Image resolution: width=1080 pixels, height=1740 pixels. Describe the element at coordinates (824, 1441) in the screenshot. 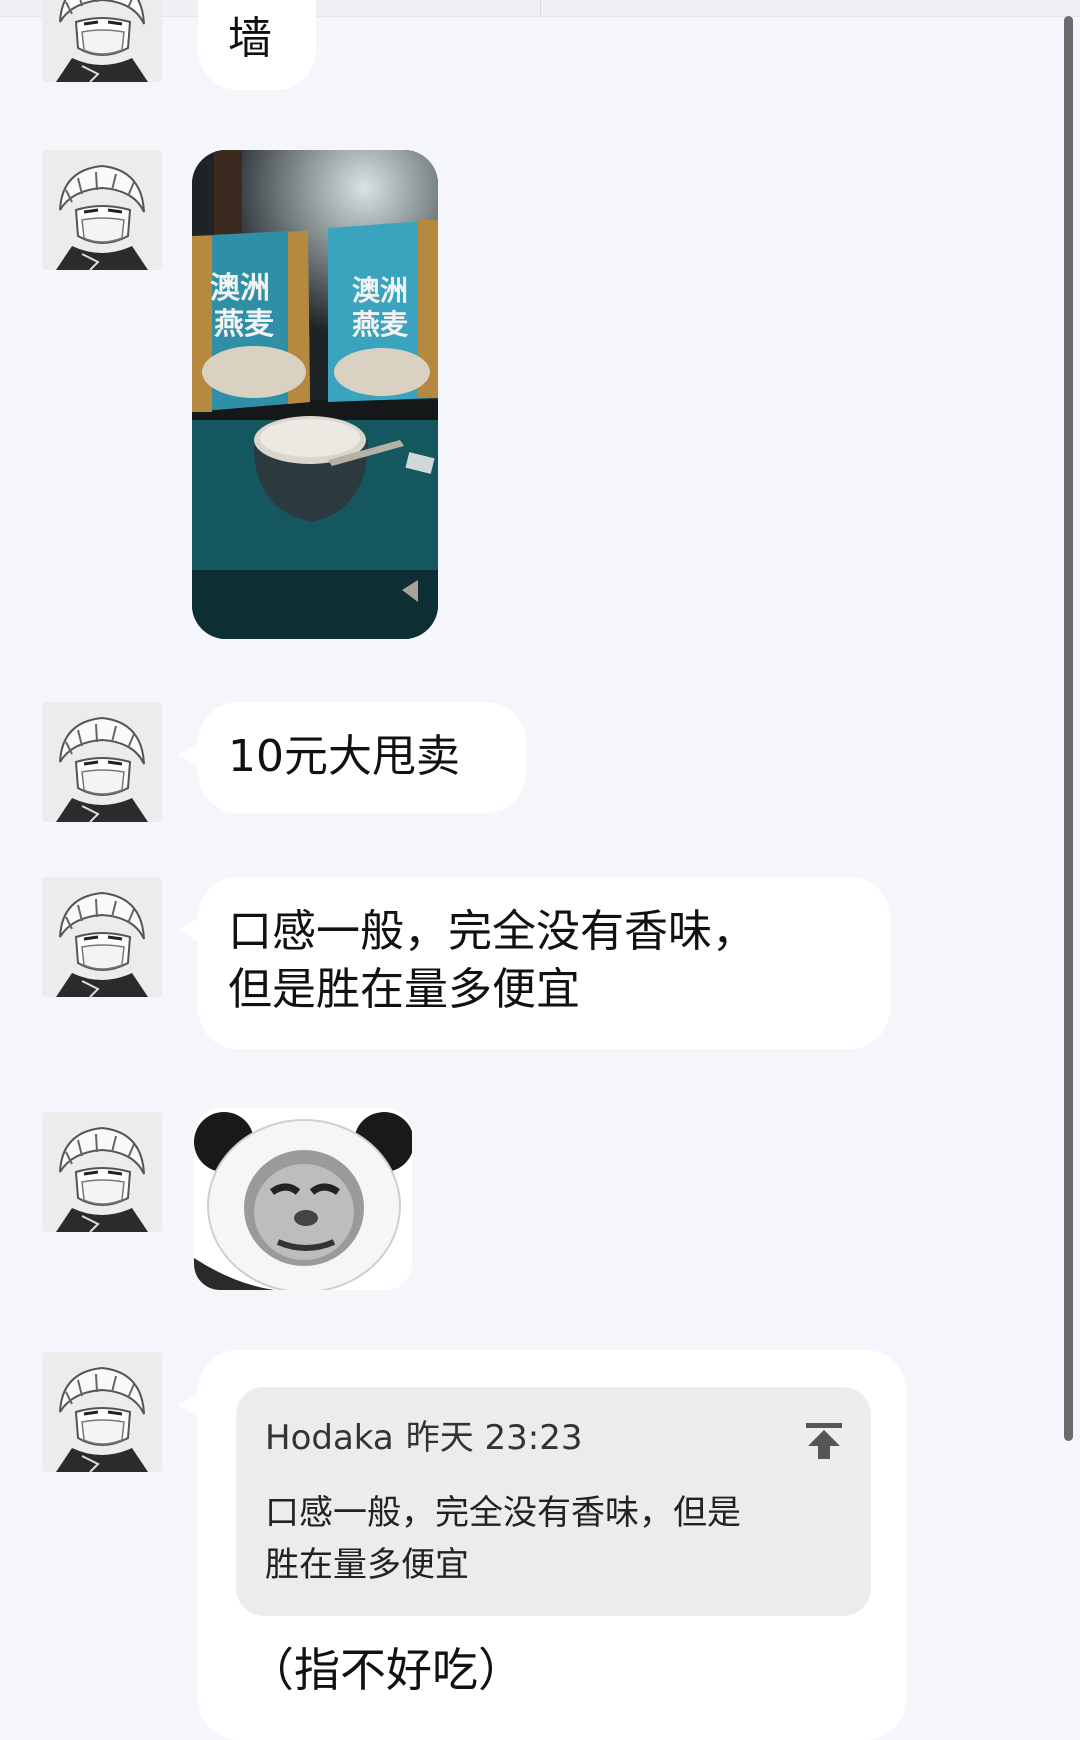

I see `jump-to-top-icon` at that location.